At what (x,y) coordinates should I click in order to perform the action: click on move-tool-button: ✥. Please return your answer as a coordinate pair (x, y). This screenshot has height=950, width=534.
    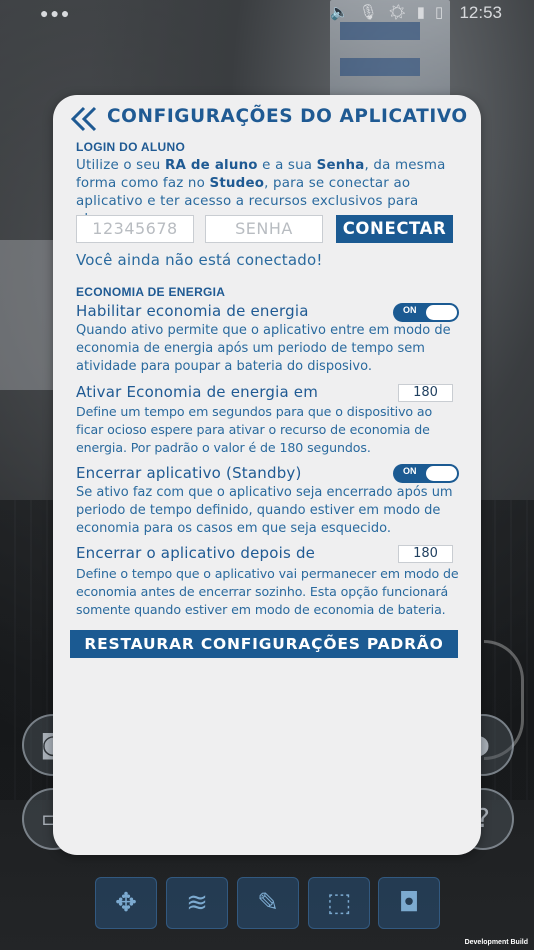
    Looking at the image, I should click on (126, 903).